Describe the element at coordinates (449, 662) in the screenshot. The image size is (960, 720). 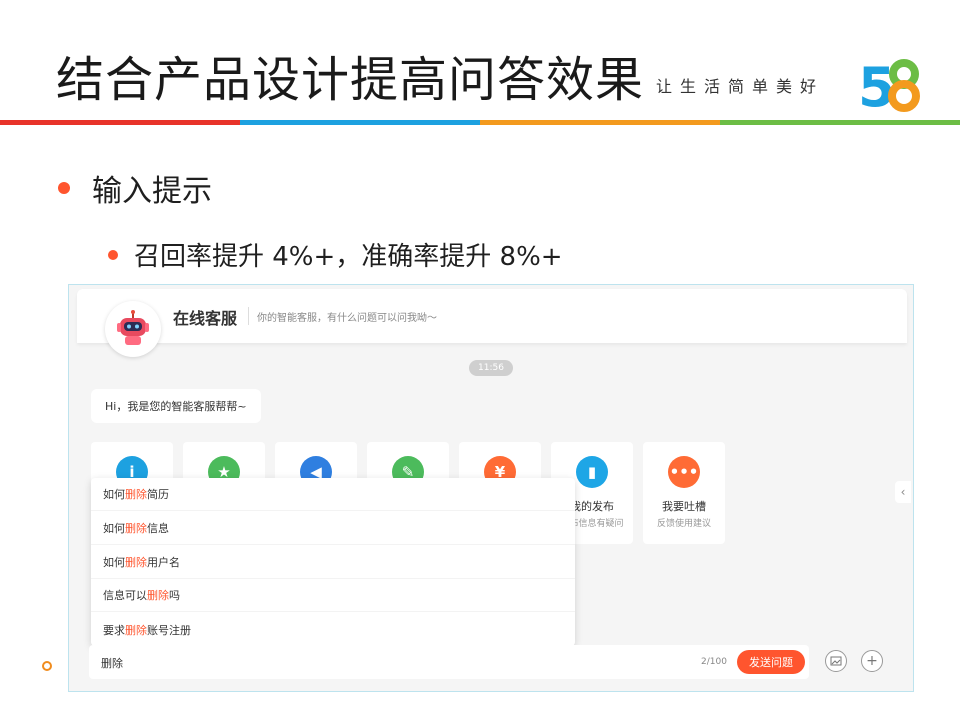
I see `chat-input: 删除 2/100 发送问题` at that location.